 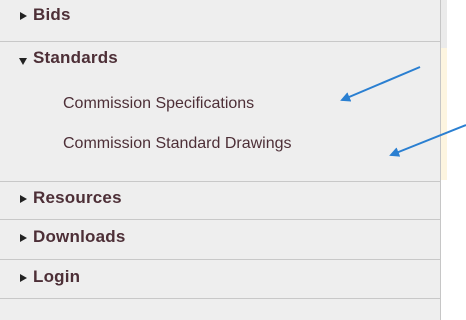 I want to click on menu-item-label: Bids, so click(x=52, y=14).